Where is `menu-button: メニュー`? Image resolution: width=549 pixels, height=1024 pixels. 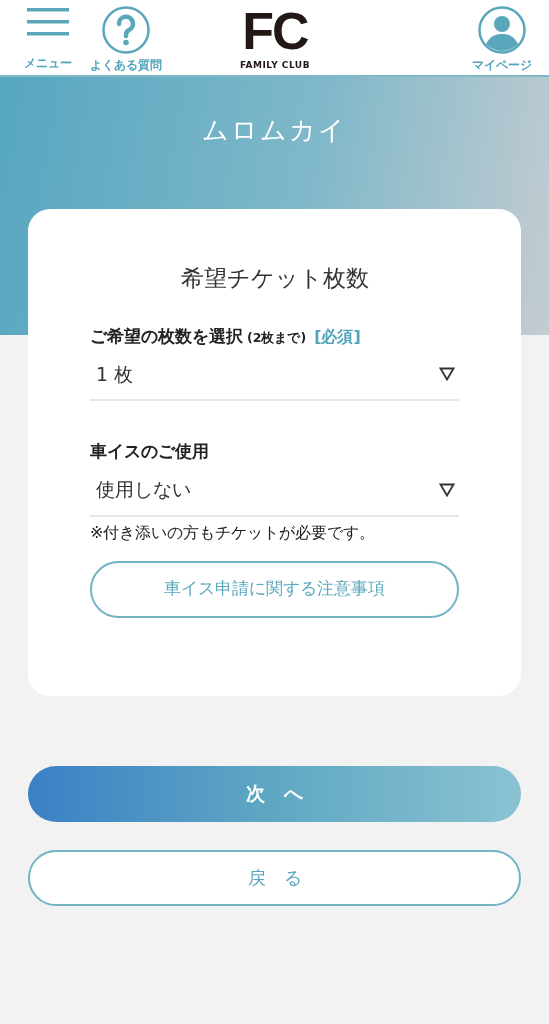
menu-button: メニュー is located at coordinates (48, 40).